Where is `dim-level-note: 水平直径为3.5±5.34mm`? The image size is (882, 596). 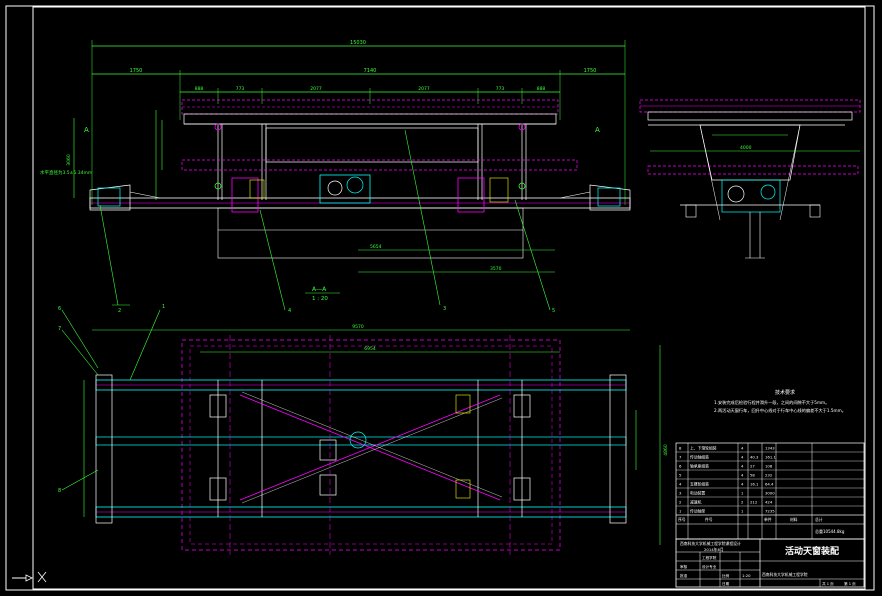 dim-level-note: 水平直径为3.5±5.34mm is located at coordinates (66, 172).